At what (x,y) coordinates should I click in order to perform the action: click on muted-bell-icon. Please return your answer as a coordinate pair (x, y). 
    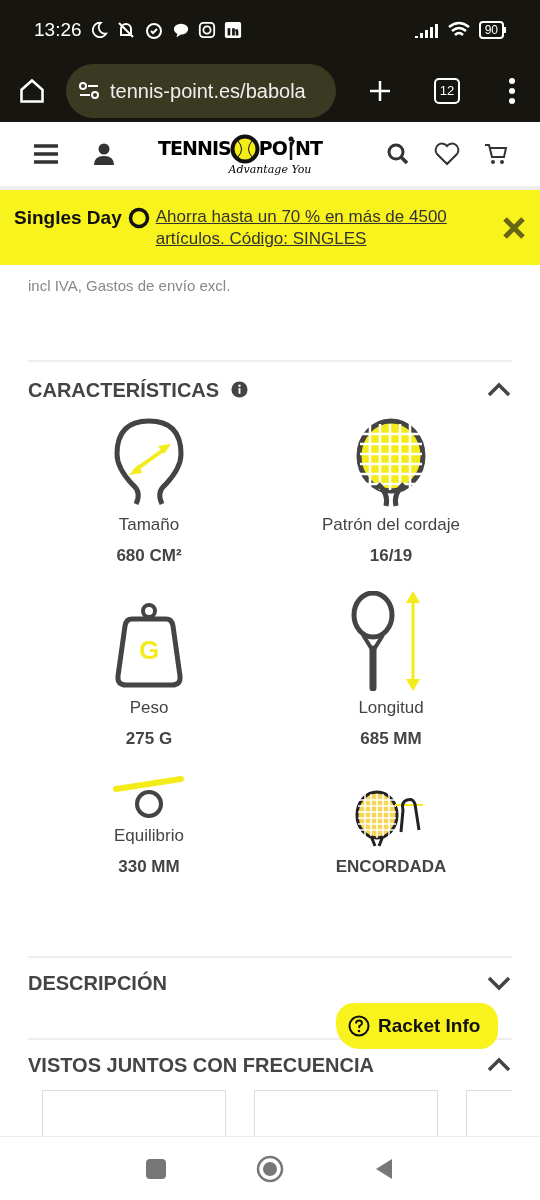
    Looking at the image, I should click on (125, 30).